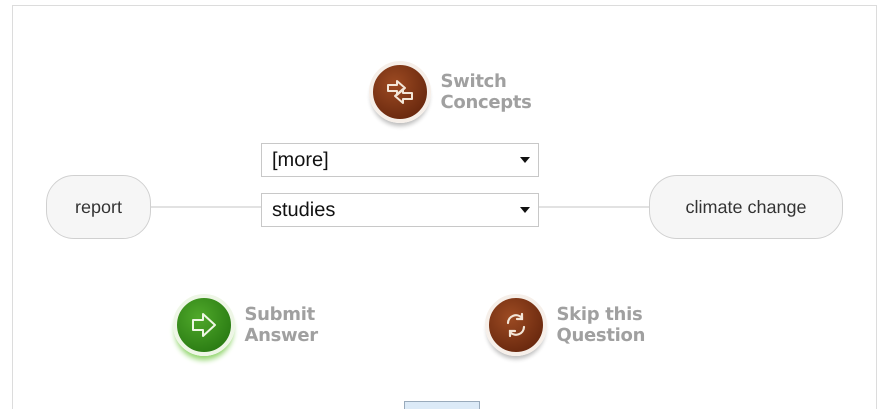 Image resolution: width=889 pixels, height=409 pixels. I want to click on skip-question-button: Skip this Question, so click(580, 325).